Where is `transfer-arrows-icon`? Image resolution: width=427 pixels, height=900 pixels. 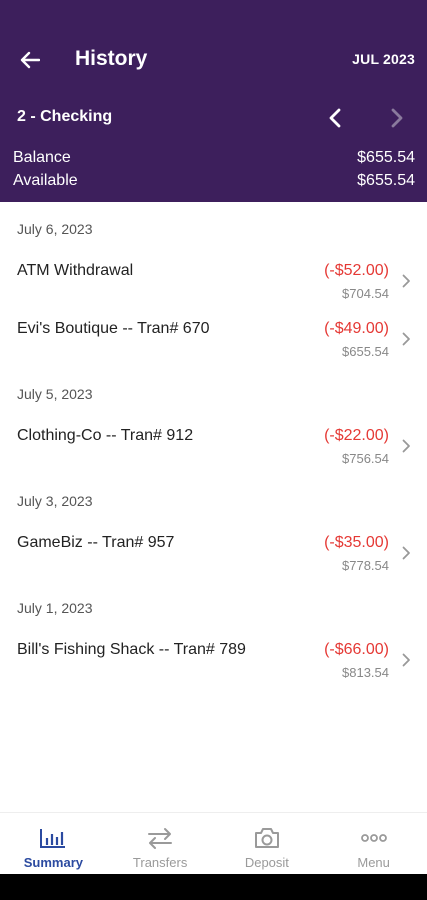 transfer-arrows-icon is located at coordinates (160, 838).